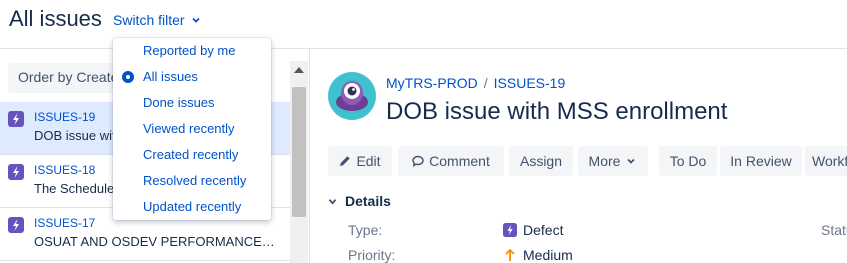 This screenshot has height=263, width=847. Describe the element at coordinates (299, 70) in the screenshot. I see `scroll-up-arrow-icon` at that location.